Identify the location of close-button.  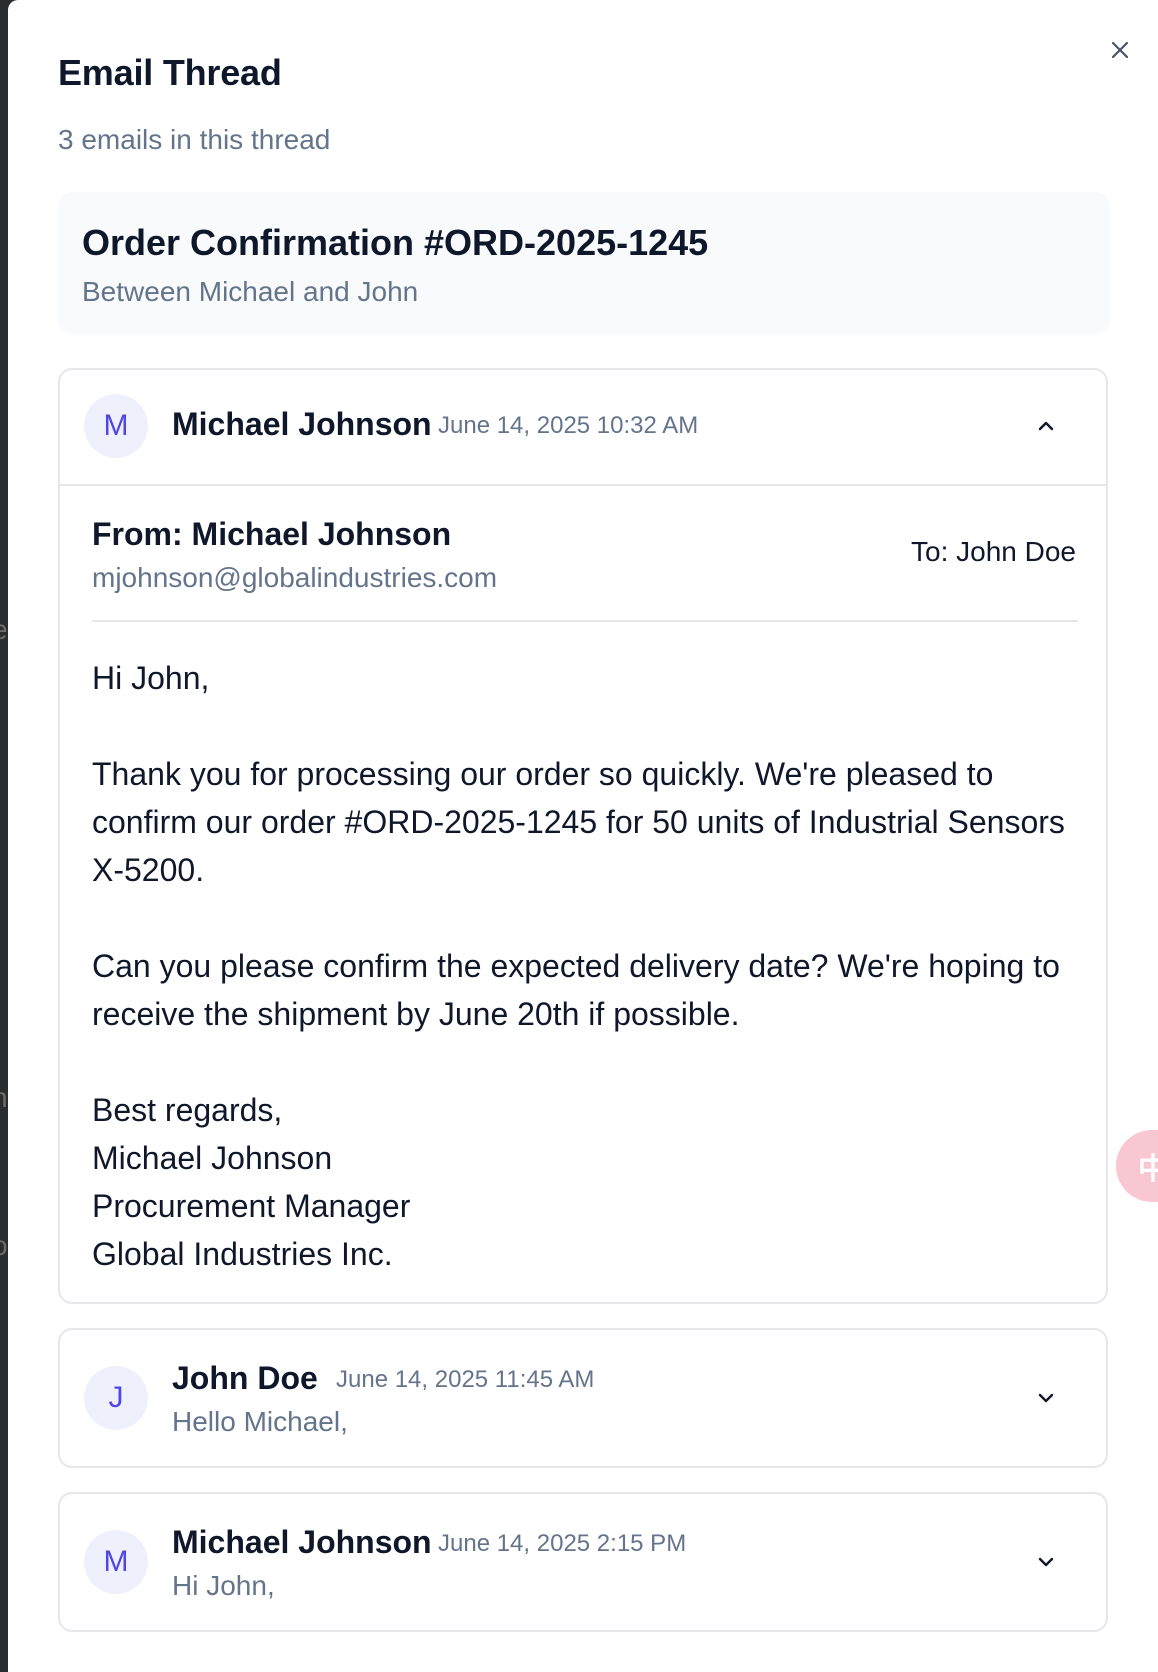
(1120, 50).